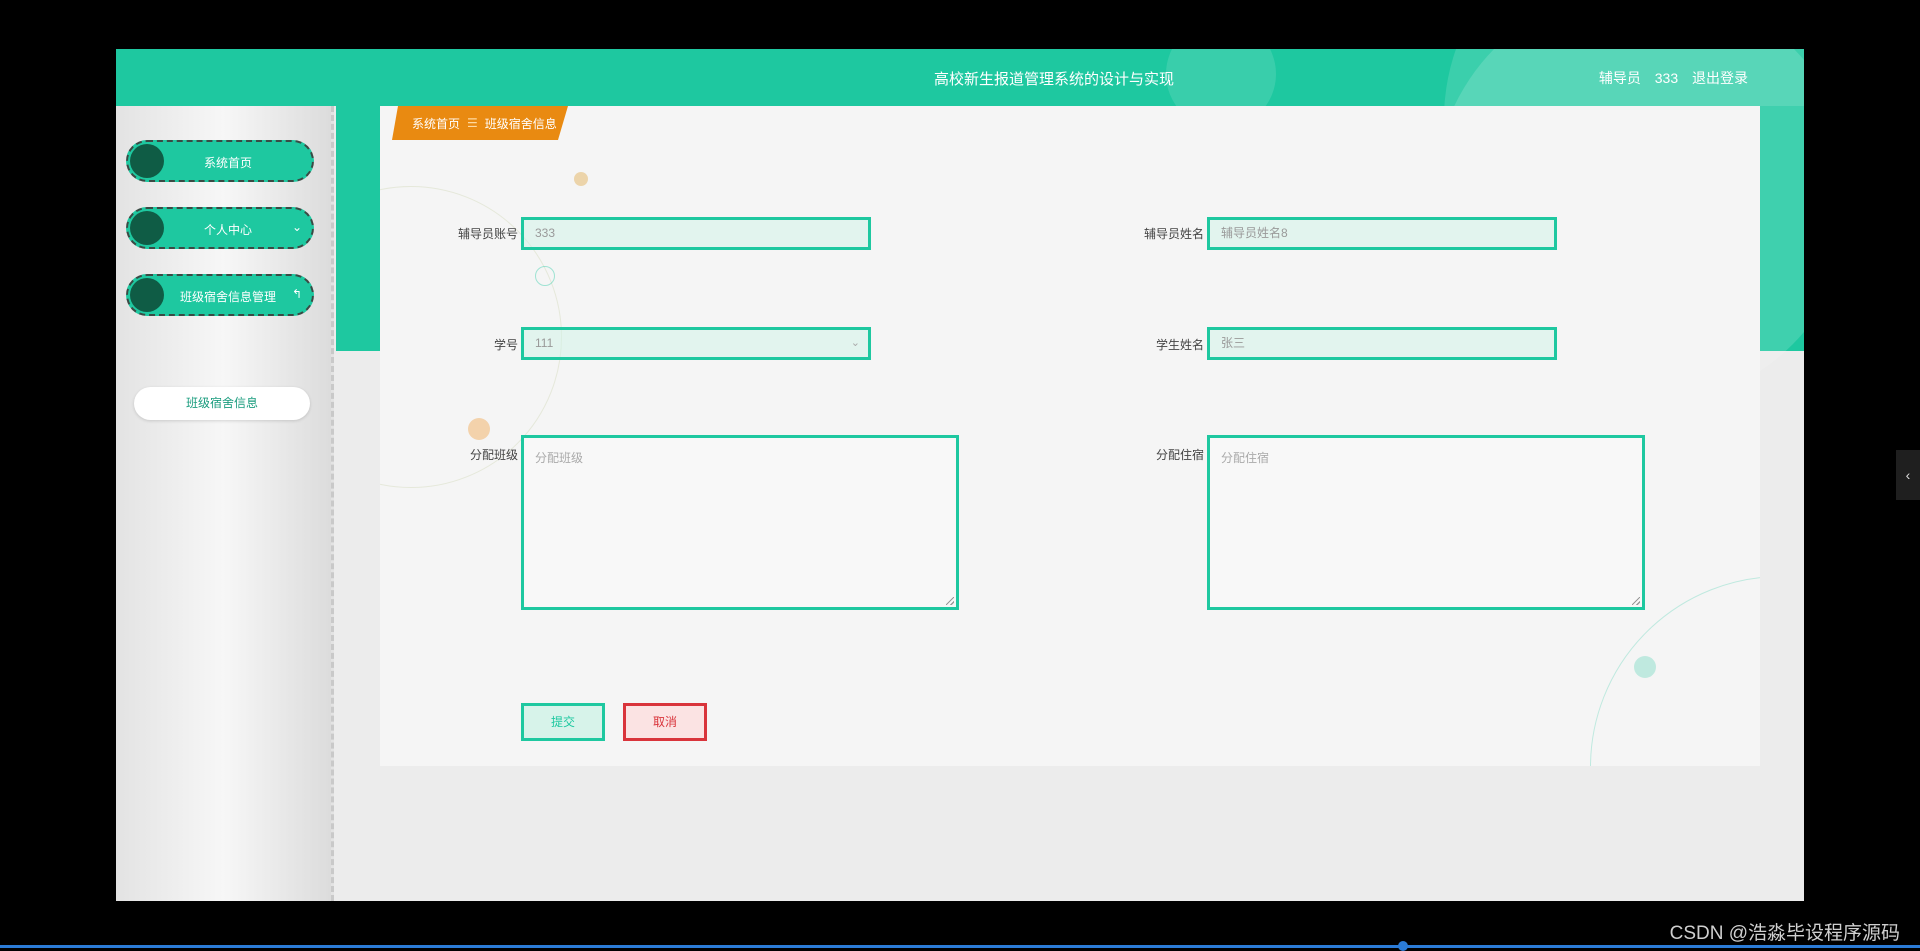  I want to click on label-student-name: 学生姓名, so click(1179, 345).